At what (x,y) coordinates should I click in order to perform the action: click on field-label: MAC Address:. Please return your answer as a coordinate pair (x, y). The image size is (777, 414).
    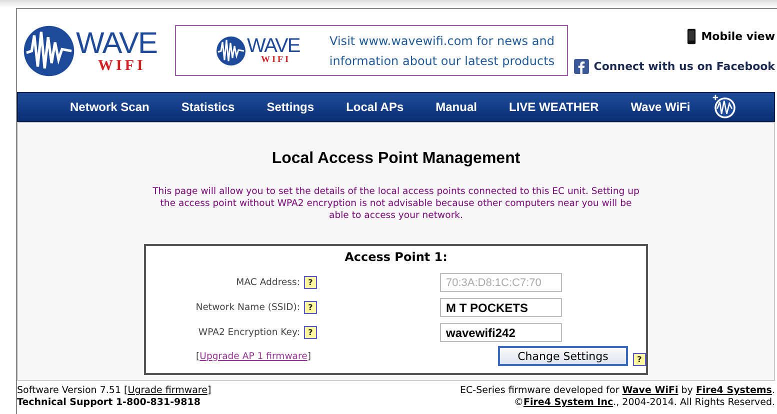
    Looking at the image, I should click on (268, 282).